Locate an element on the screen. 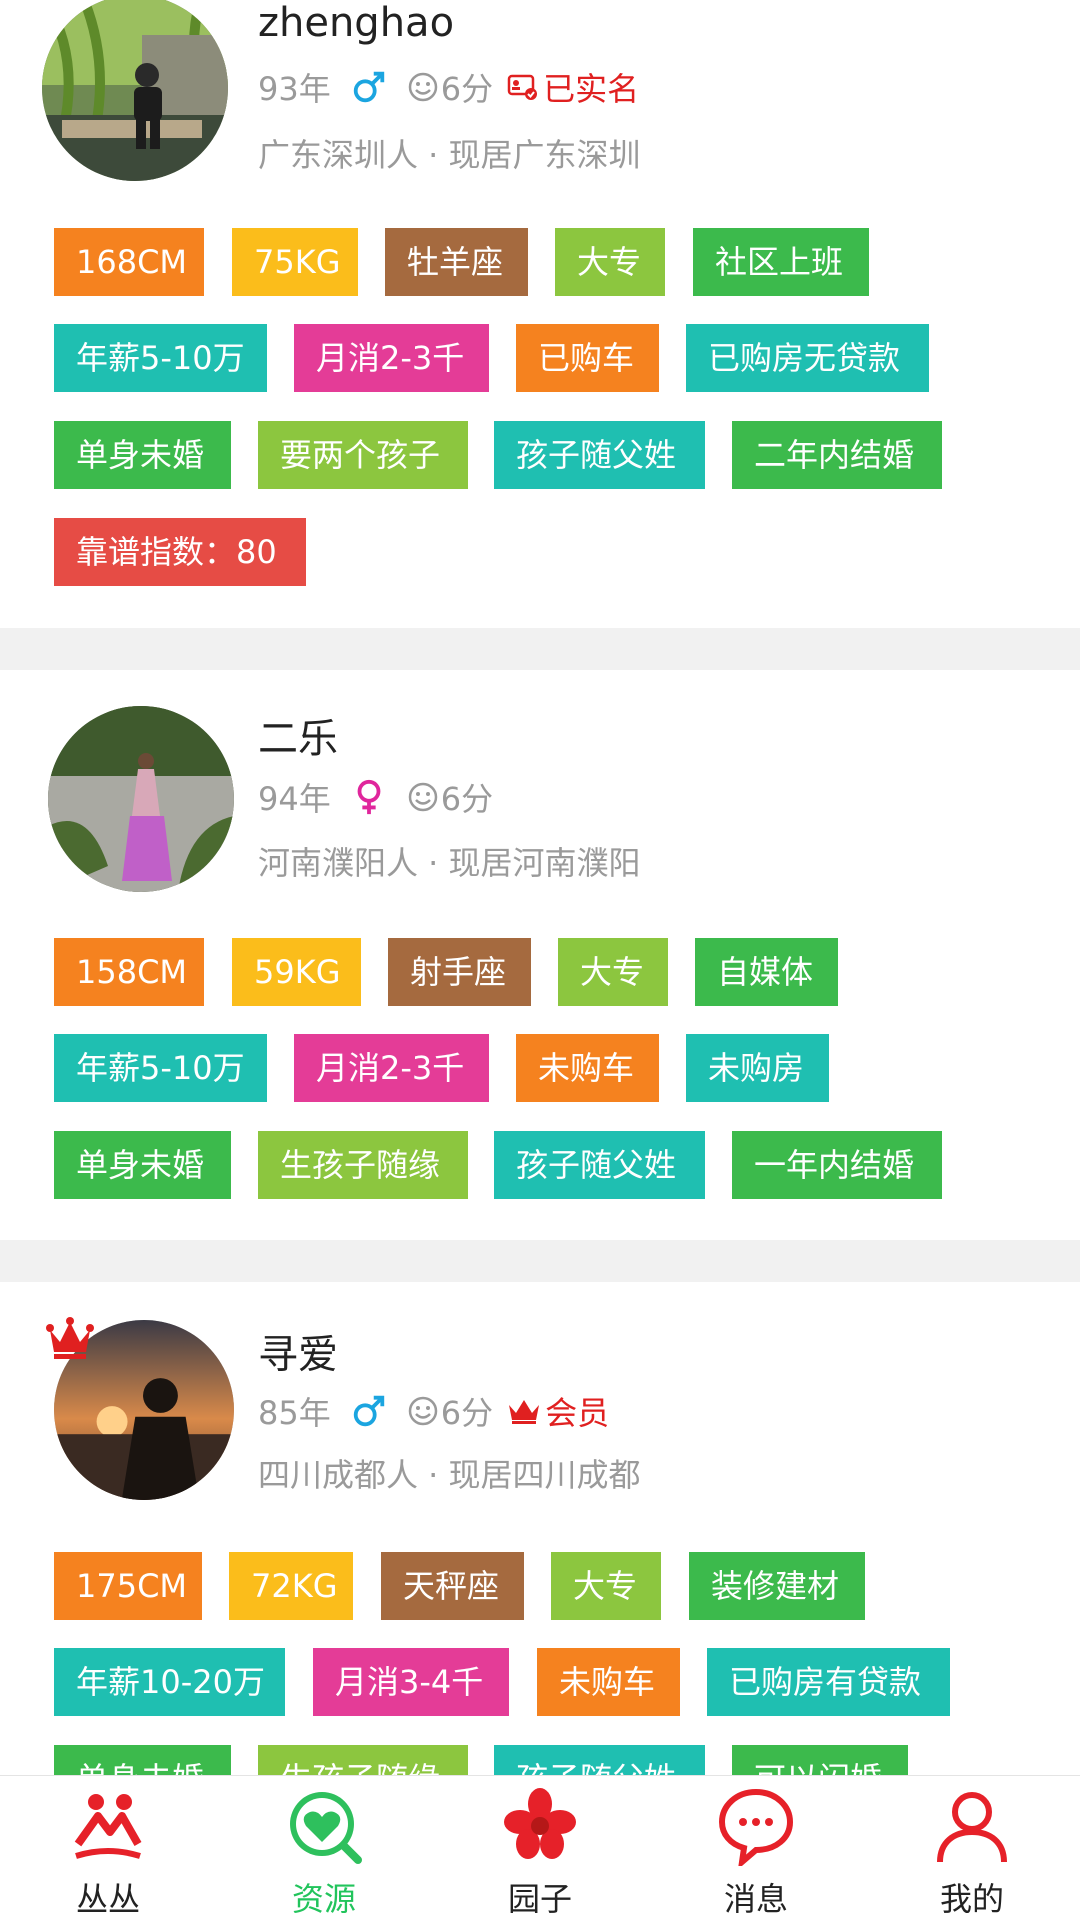 The width and height of the screenshot is (1080, 1921). tag: 175CM is located at coordinates (128, 1586).